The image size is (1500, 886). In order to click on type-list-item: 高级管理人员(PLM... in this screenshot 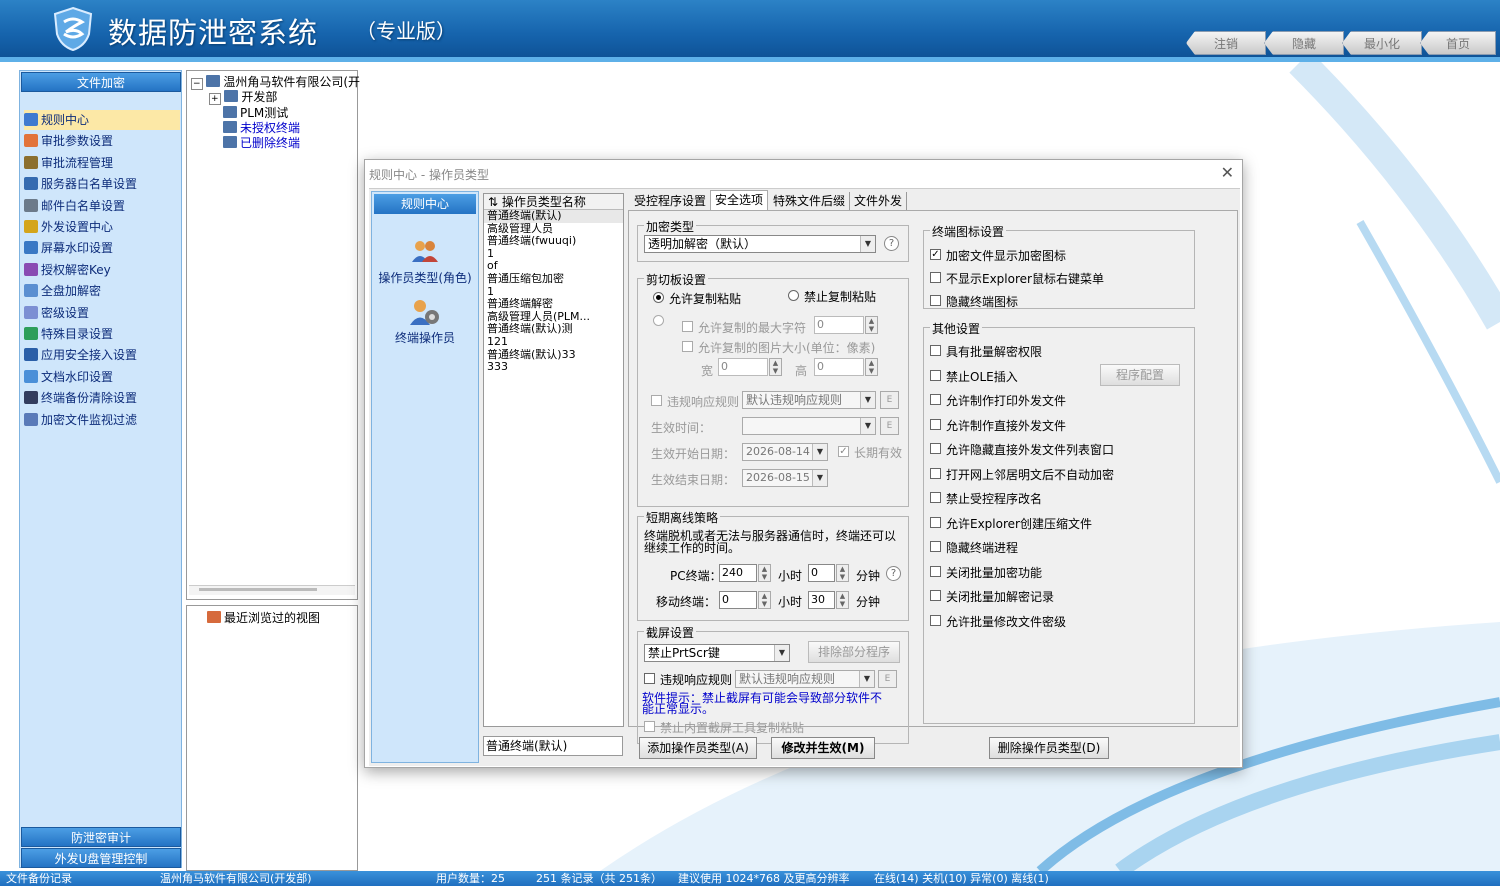, I will do `click(553, 317)`.